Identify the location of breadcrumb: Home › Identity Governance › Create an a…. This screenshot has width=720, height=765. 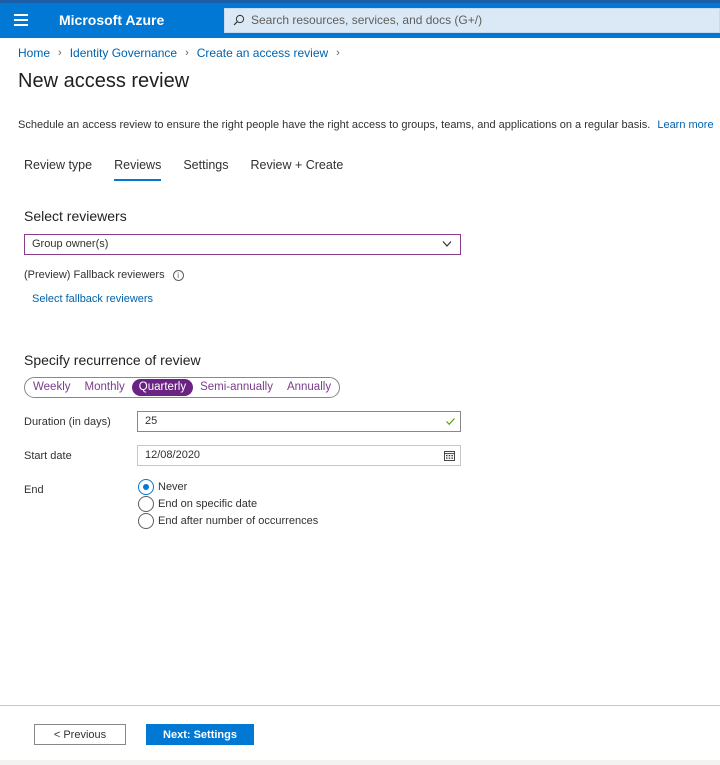
(183, 53).